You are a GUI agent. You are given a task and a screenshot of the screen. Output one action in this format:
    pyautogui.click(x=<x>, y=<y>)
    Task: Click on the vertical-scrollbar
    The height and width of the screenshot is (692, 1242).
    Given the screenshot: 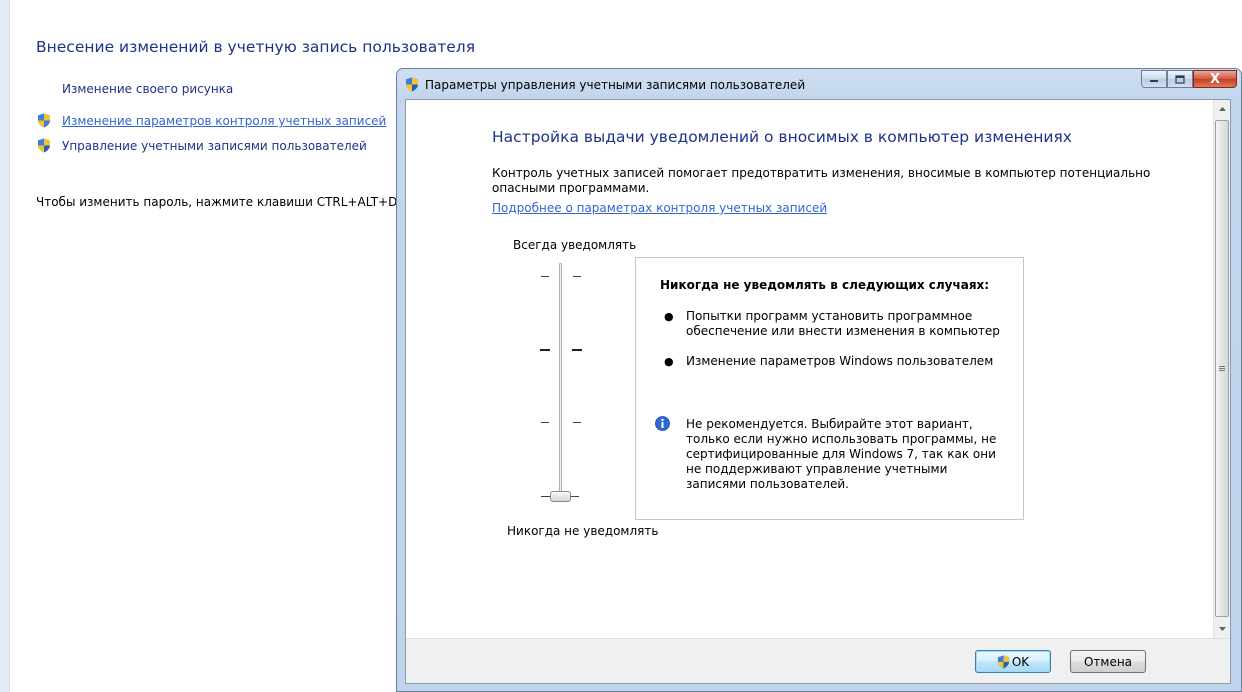 What is the action you would take?
    pyautogui.click(x=1221, y=369)
    